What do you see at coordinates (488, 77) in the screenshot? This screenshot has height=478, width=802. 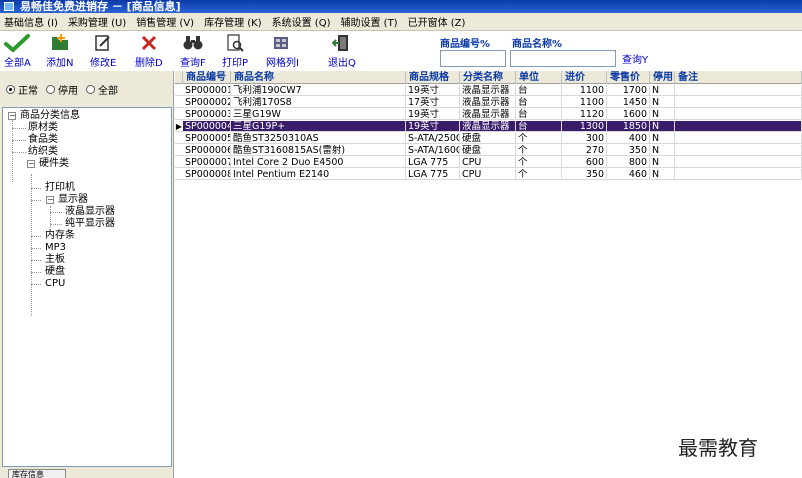 I see `col-header-category: 分类名称` at bounding box center [488, 77].